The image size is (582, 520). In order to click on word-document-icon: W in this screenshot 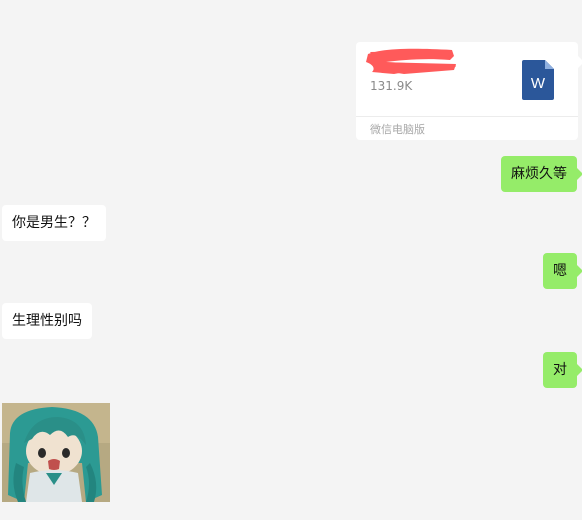, I will do `click(538, 80)`.